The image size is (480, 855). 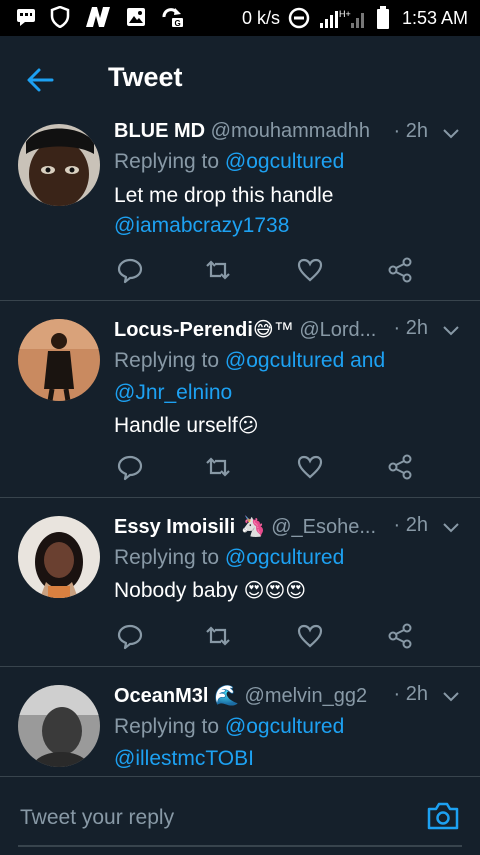 I want to click on tweet-text: Let me drop this handle, so click(x=224, y=195).